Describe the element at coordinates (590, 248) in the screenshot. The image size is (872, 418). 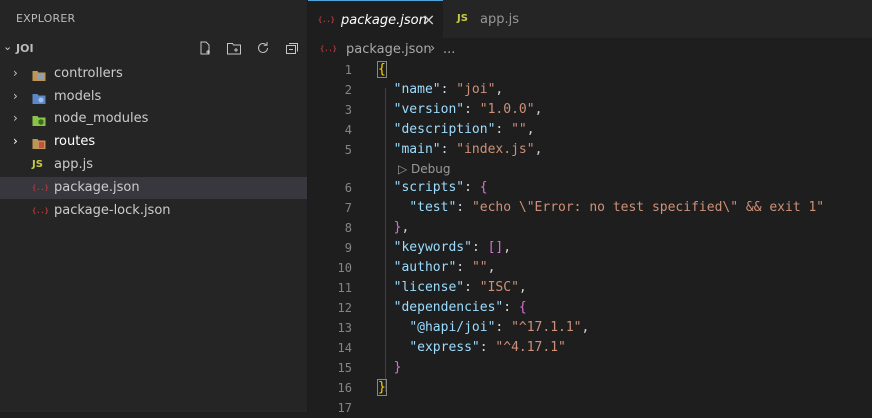
I see `code-line: 9 "keywords": [],` at that location.